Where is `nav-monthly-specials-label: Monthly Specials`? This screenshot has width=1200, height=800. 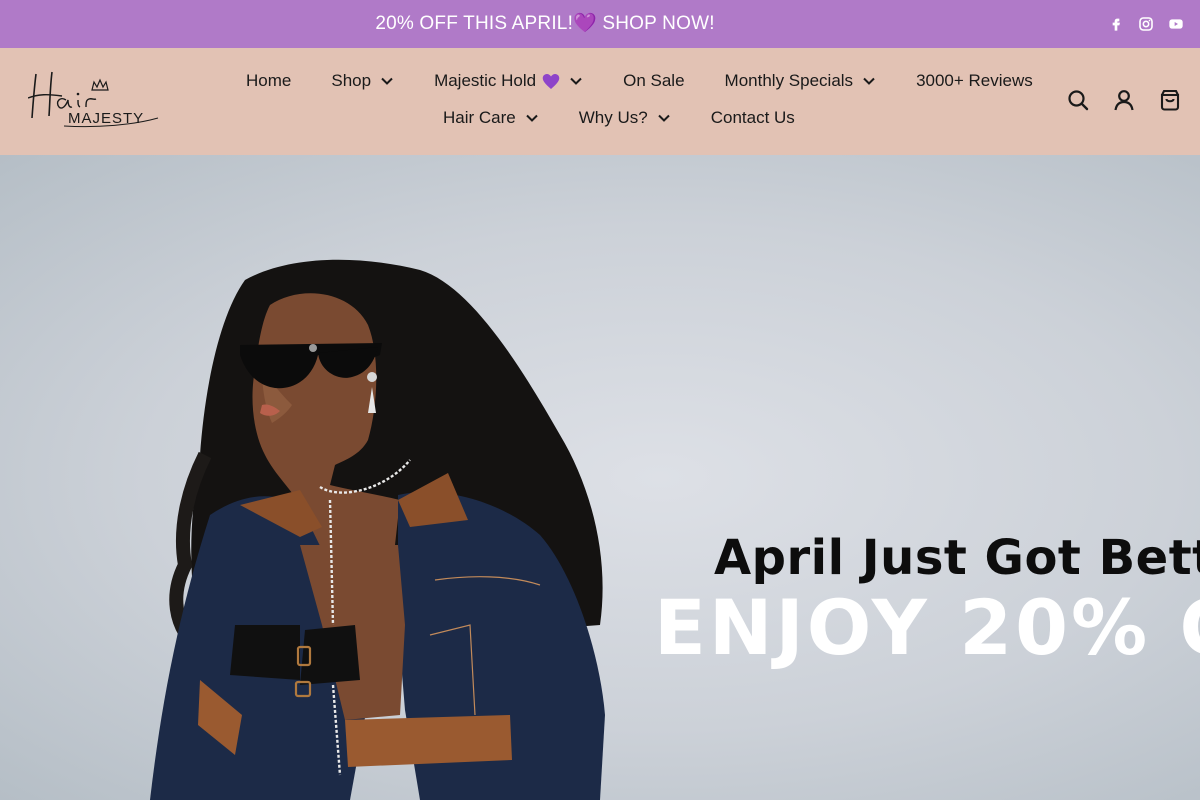 nav-monthly-specials-label: Monthly Specials is located at coordinates (789, 80).